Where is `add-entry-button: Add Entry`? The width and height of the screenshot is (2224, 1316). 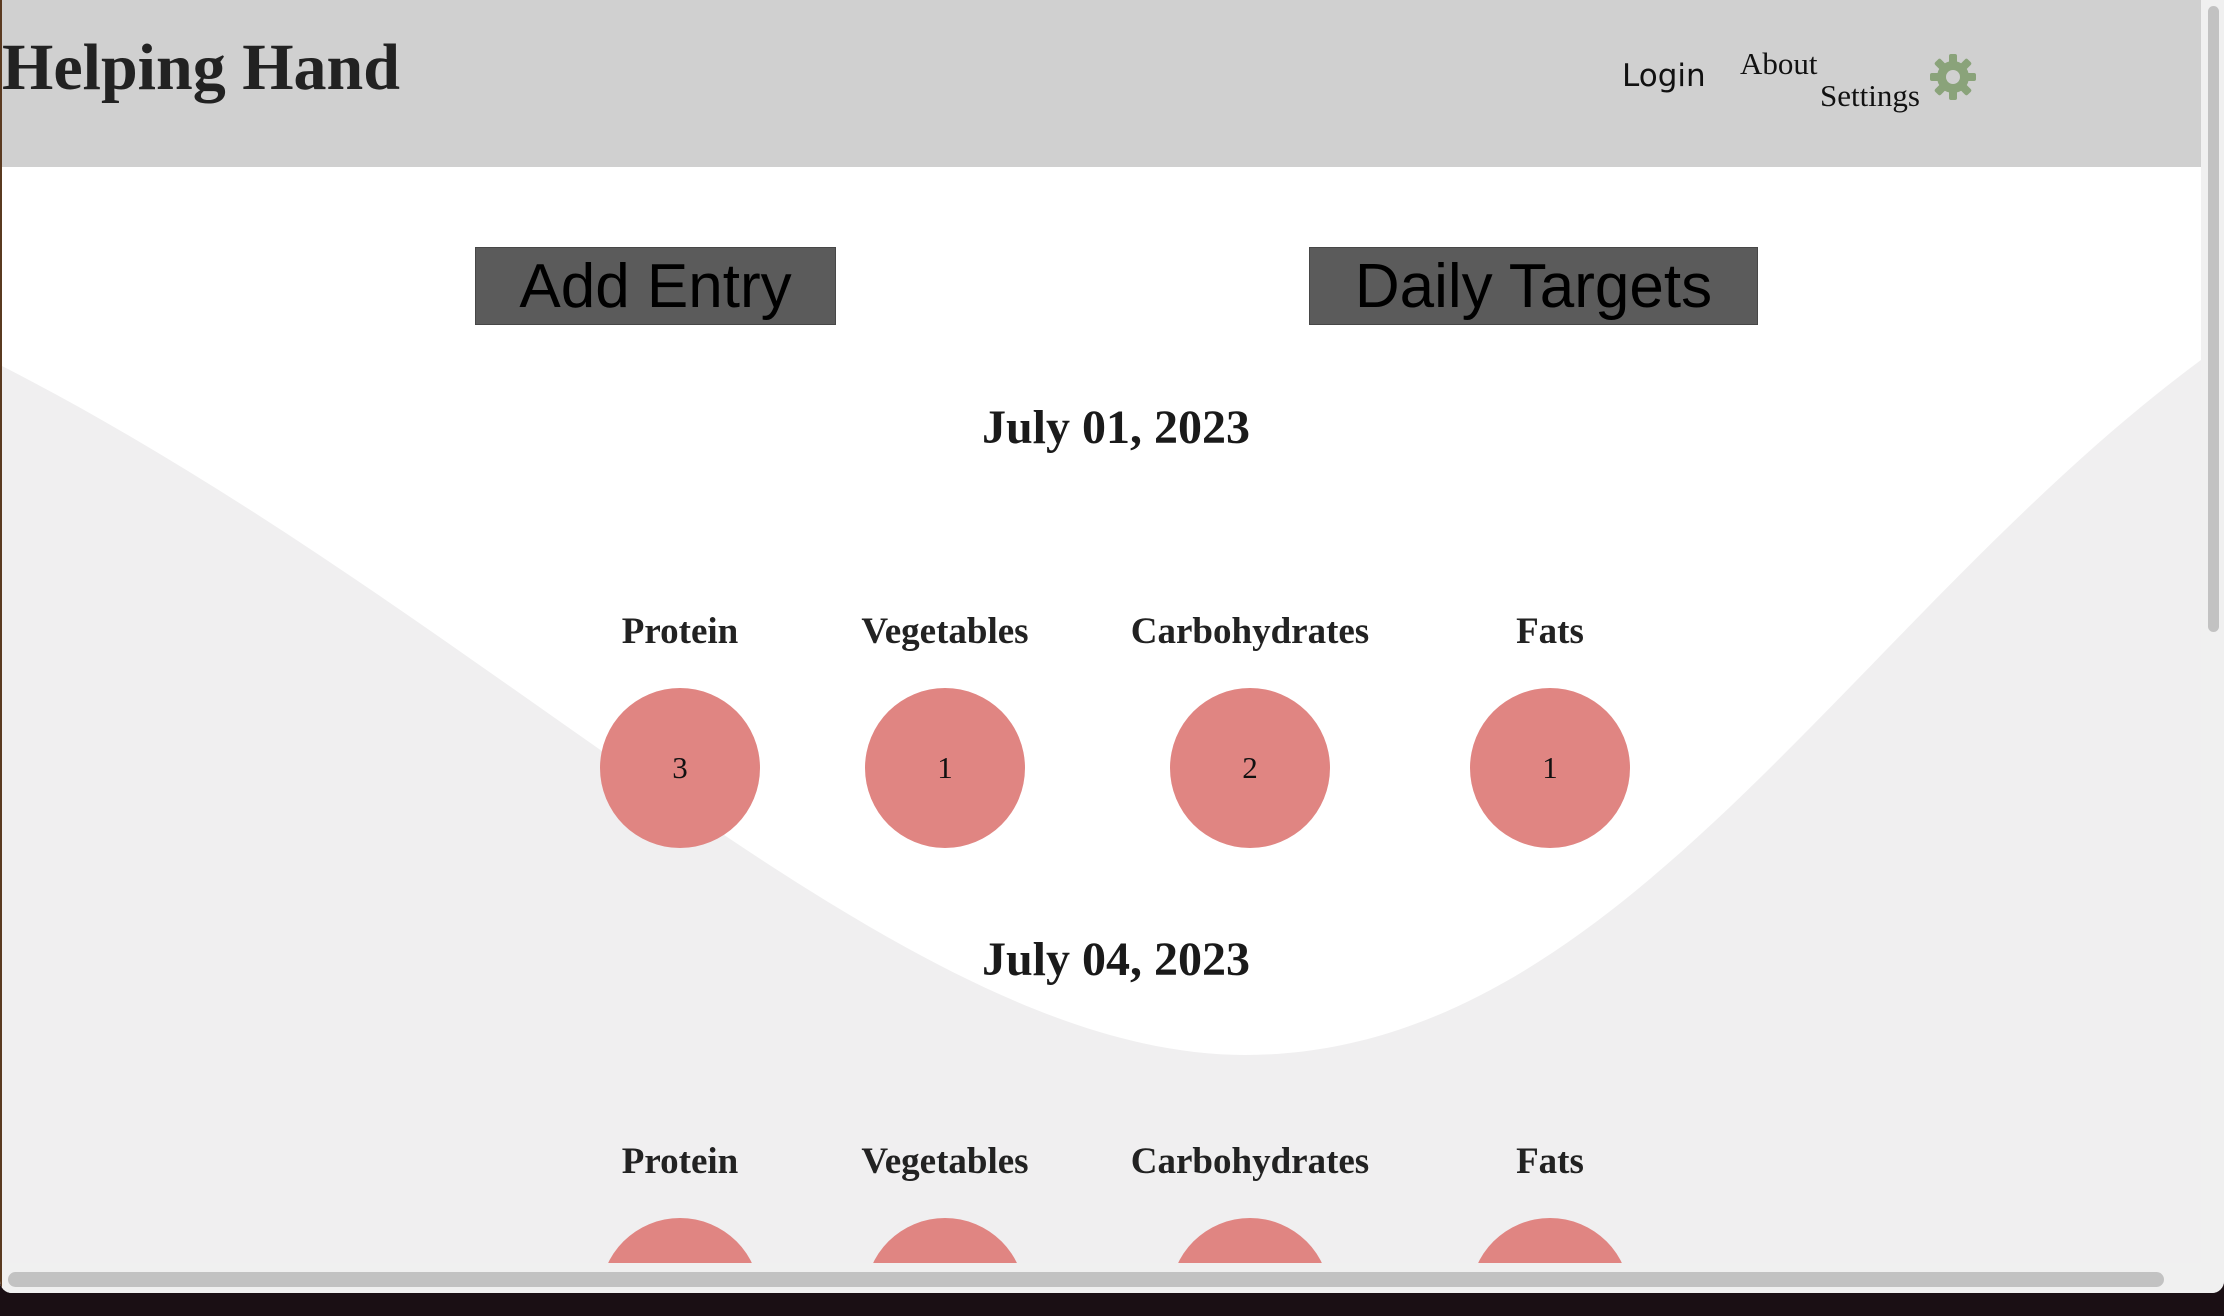
add-entry-button: Add Entry is located at coordinates (655, 286).